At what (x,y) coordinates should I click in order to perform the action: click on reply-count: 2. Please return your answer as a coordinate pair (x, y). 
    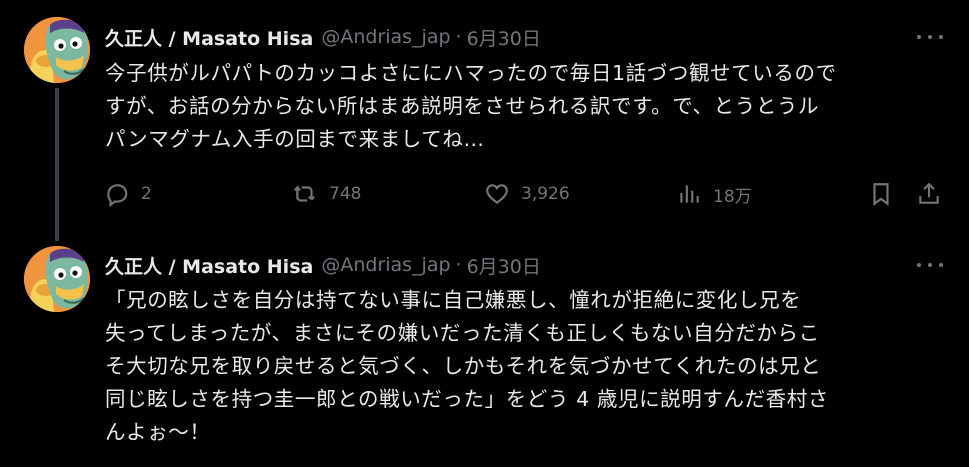
    Looking at the image, I should click on (146, 194).